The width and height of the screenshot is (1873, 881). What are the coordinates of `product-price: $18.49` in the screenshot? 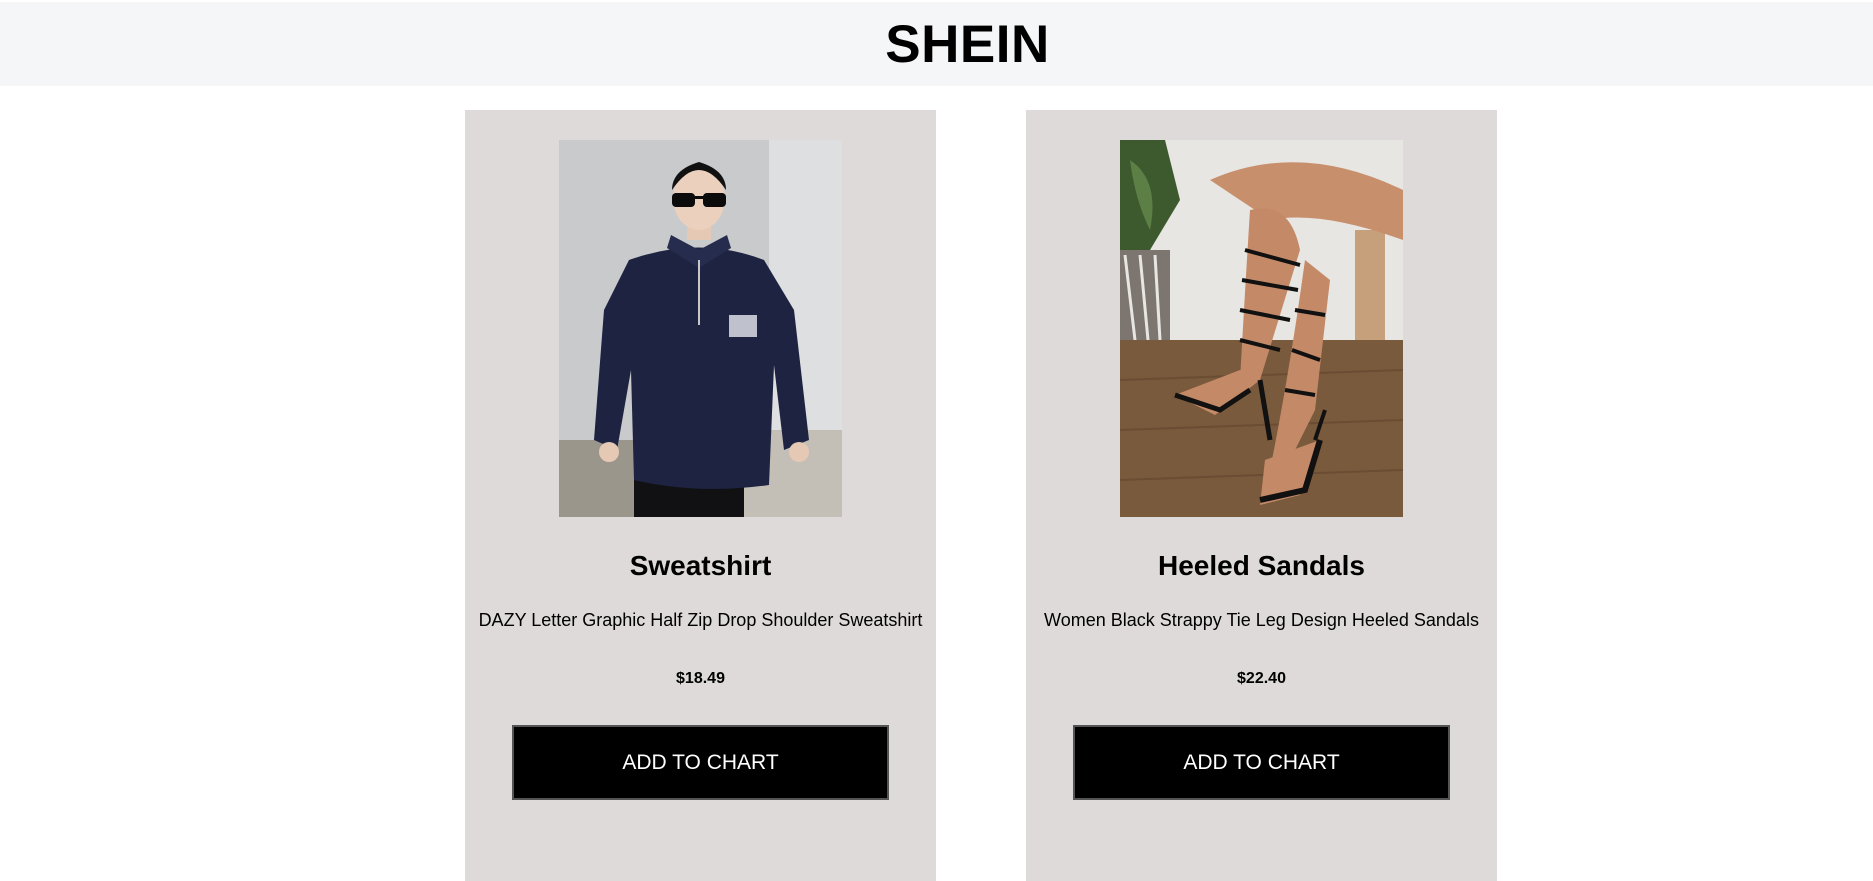 It's located at (700, 678).